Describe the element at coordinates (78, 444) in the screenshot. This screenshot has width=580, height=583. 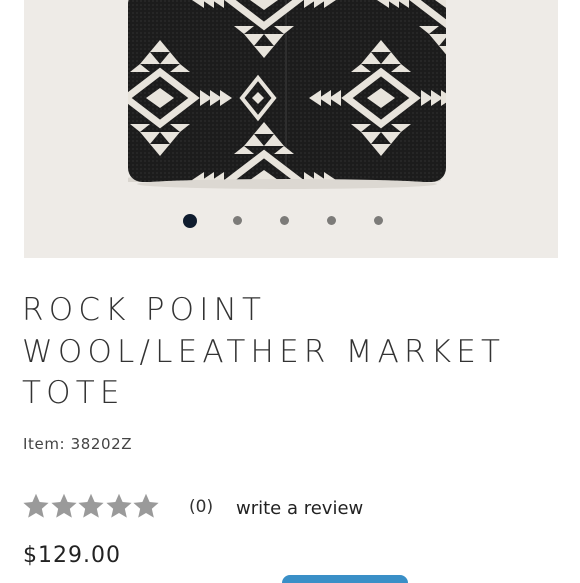
I see `item-number: Item: 38202Z` at that location.